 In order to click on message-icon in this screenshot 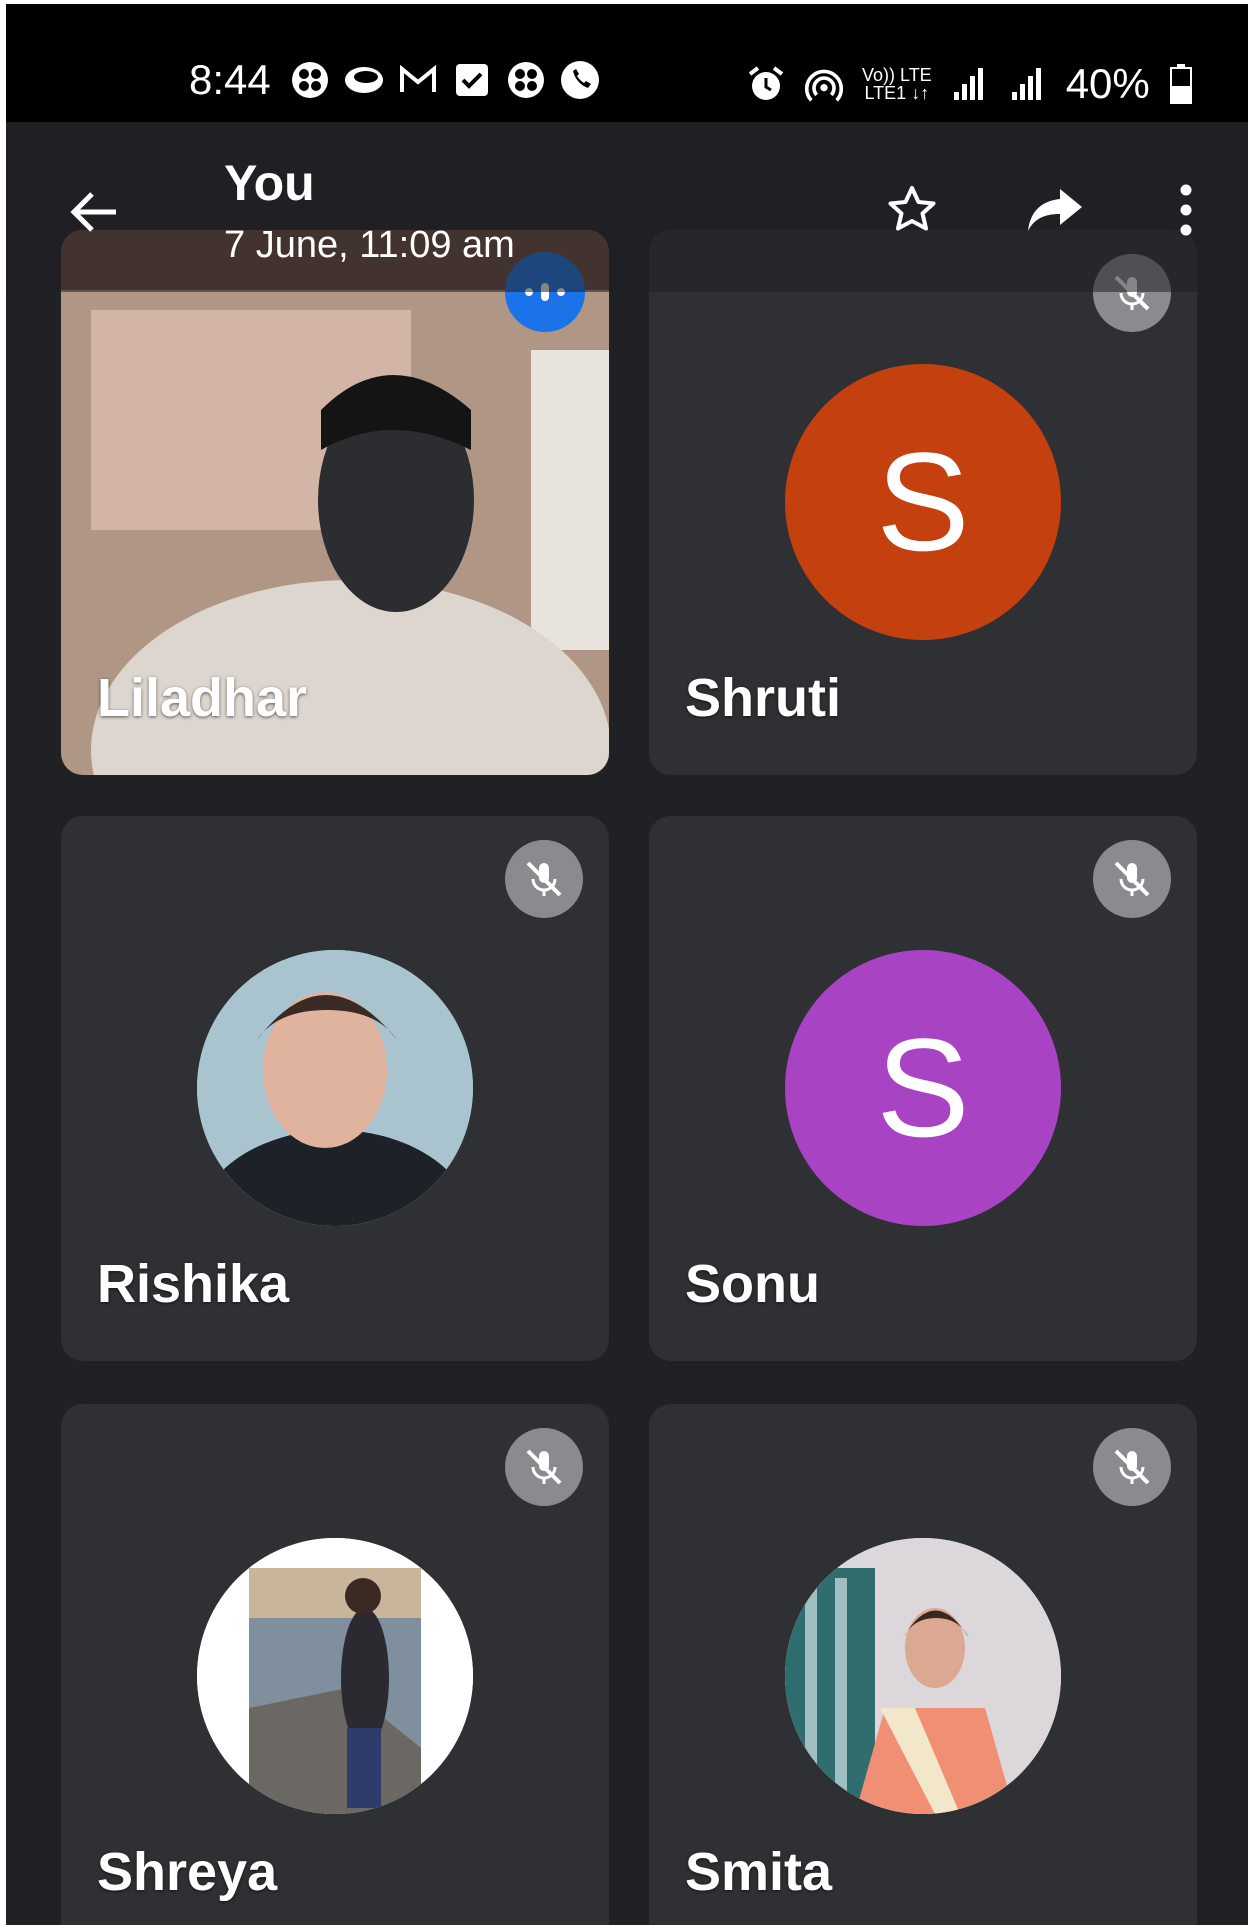, I will do `click(364, 80)`.